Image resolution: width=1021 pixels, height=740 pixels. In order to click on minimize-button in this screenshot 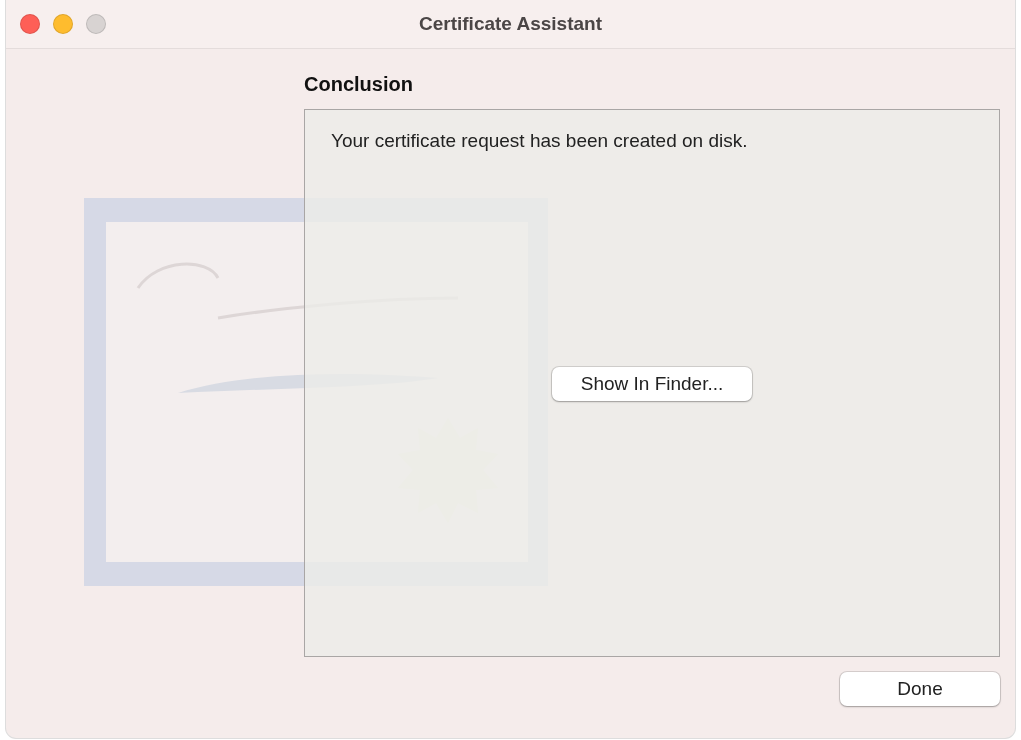, I will do `click(63, 24)`.